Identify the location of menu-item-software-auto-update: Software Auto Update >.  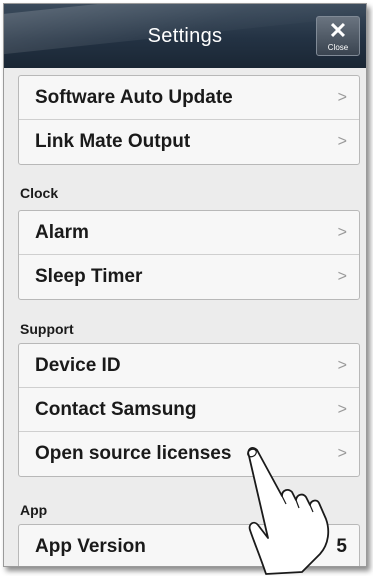
(189, 98).